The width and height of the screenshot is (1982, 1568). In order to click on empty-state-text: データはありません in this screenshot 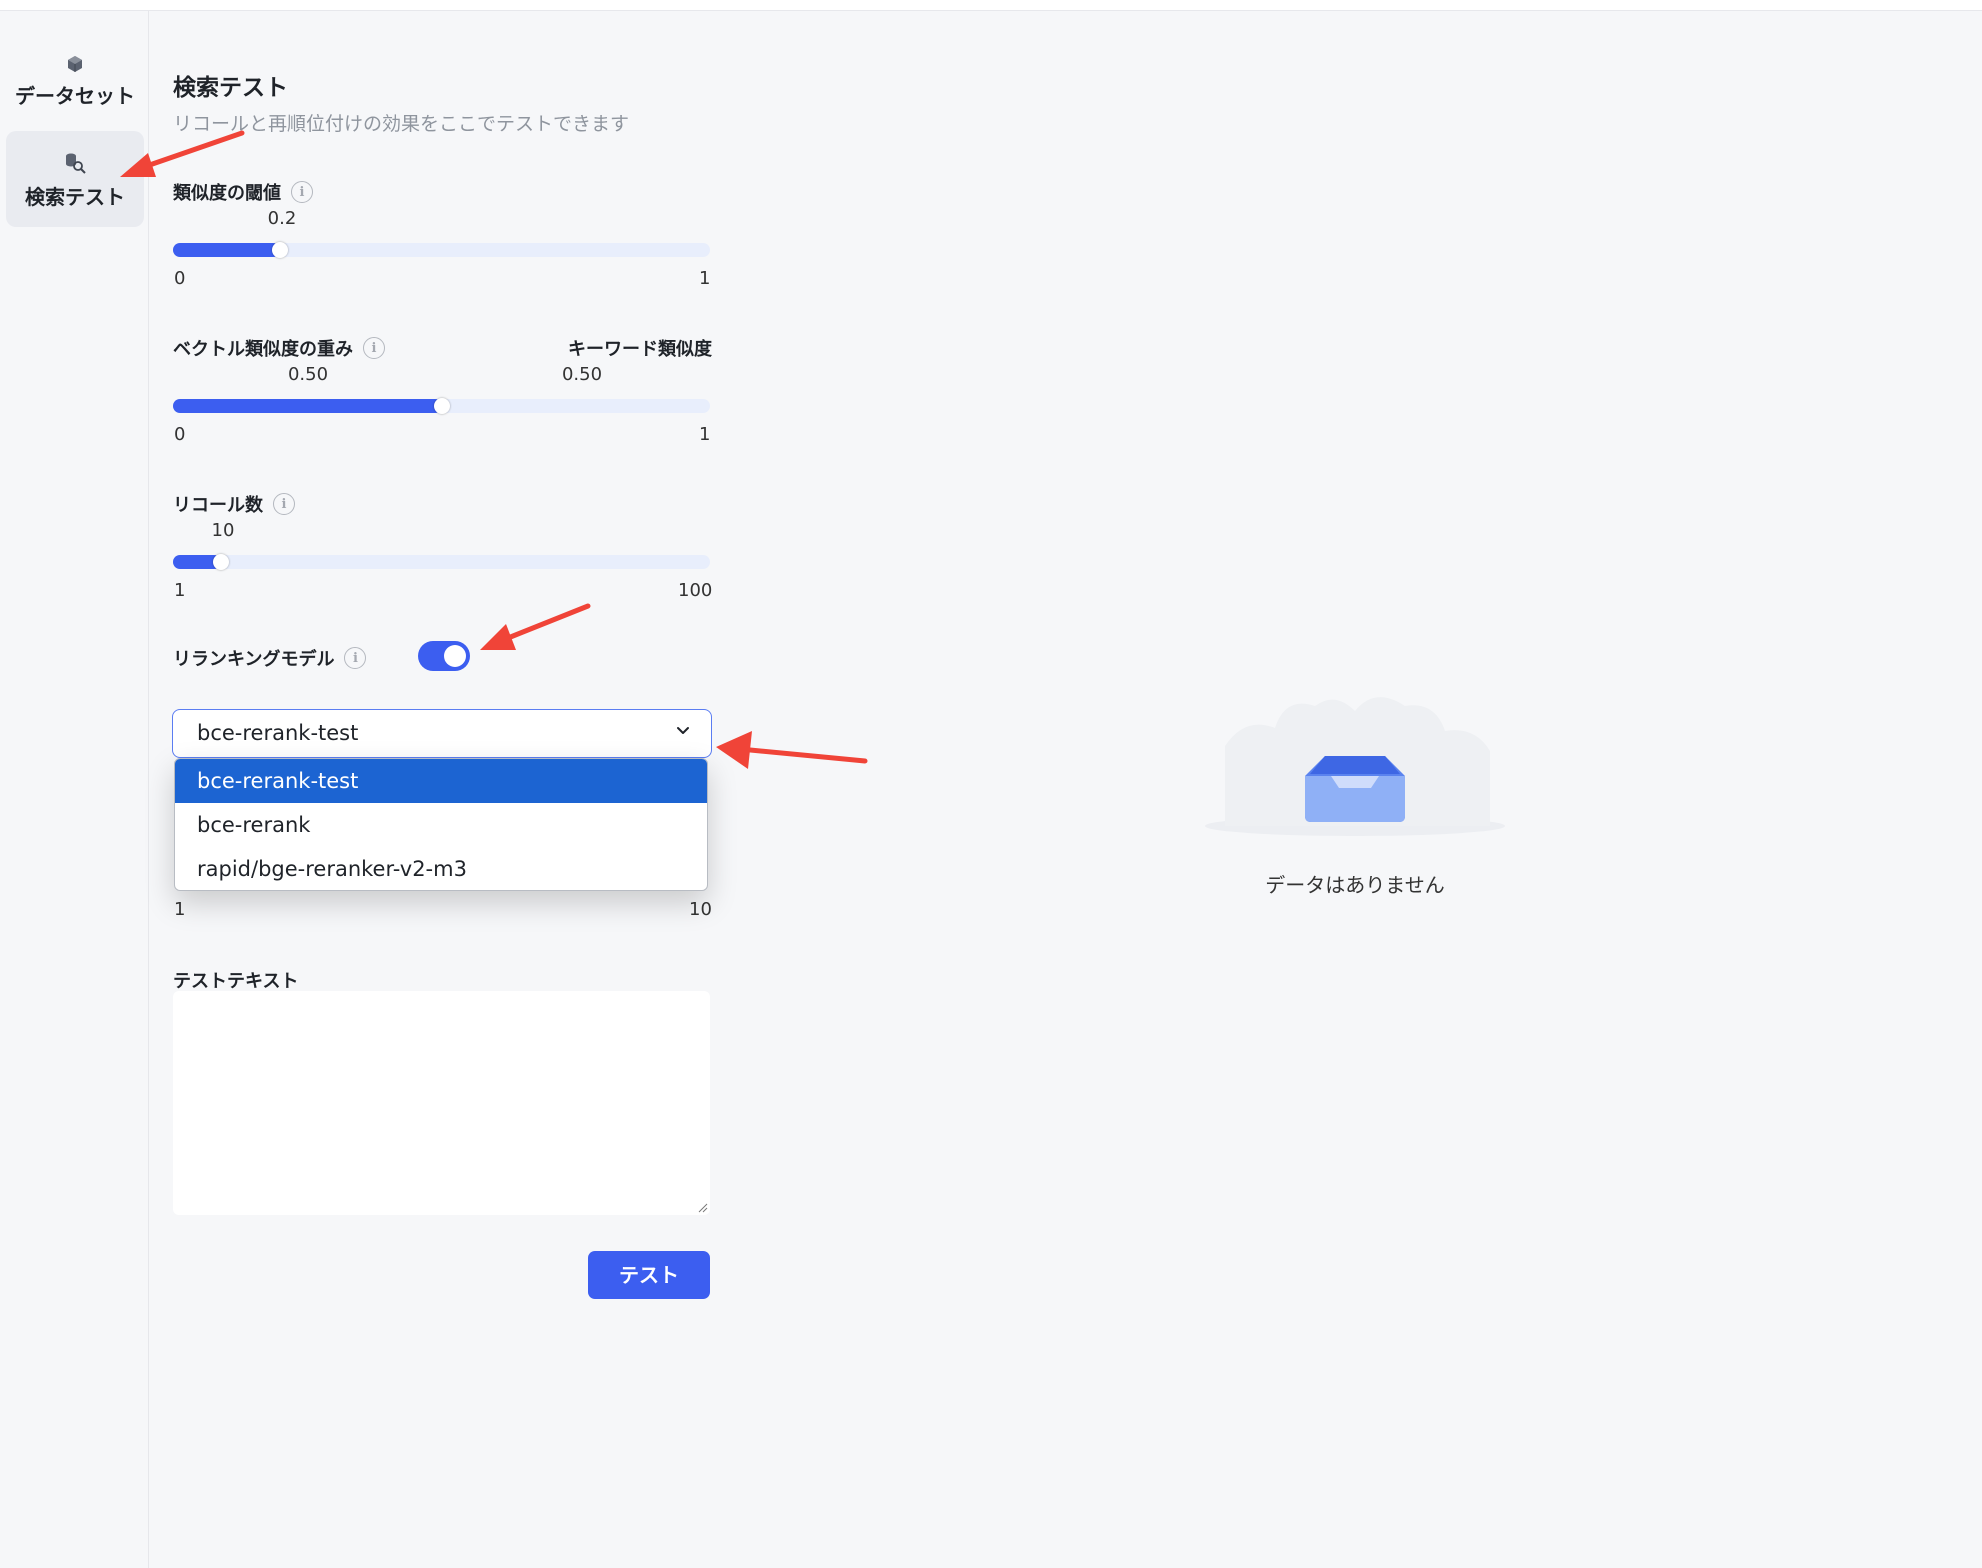, I will do `click(1355, 885)`.